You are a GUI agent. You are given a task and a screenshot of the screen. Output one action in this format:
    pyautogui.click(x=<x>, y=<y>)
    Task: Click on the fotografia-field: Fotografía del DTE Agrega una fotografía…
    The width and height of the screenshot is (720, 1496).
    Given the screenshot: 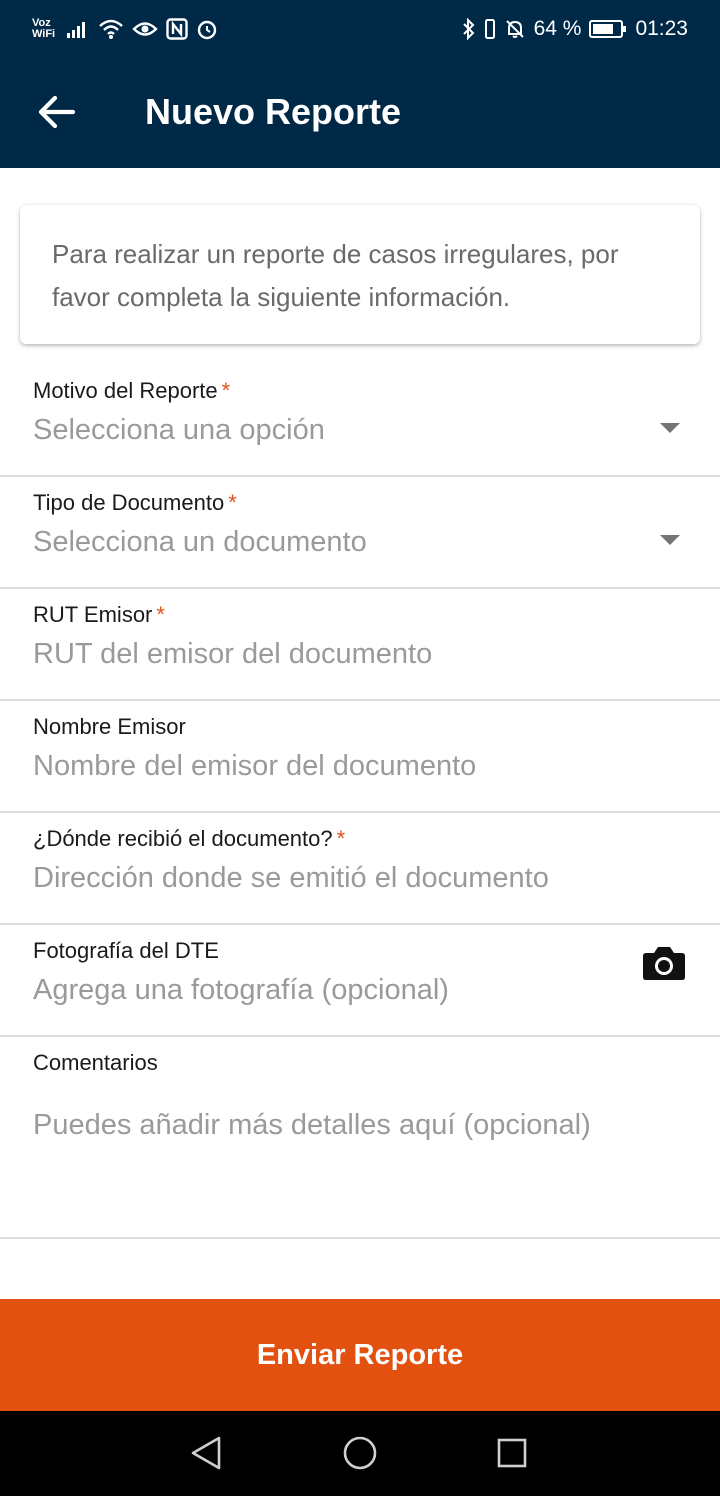 What is the action you would take?
    pyautogui.click(x=360, y=981)
    